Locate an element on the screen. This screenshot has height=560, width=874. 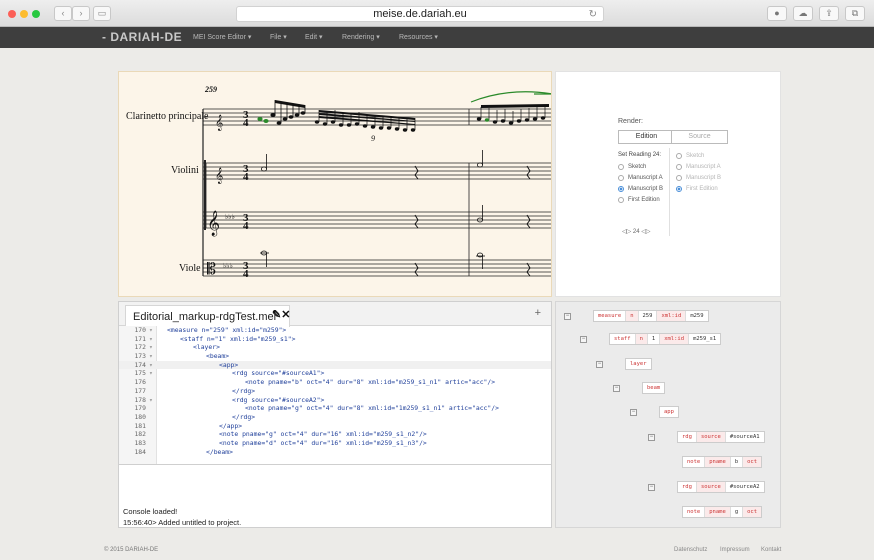
element-box: beam is located at coordinates (654, 388).